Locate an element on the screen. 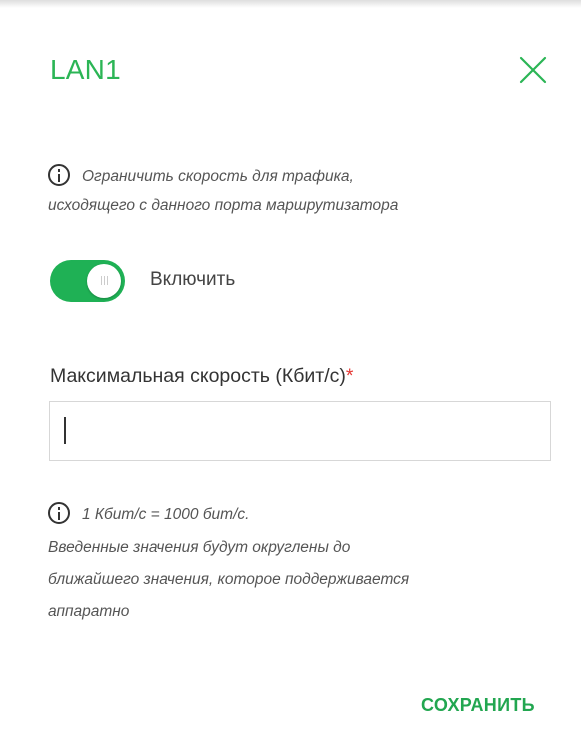  close-icon is located at coordinates (533, 70).